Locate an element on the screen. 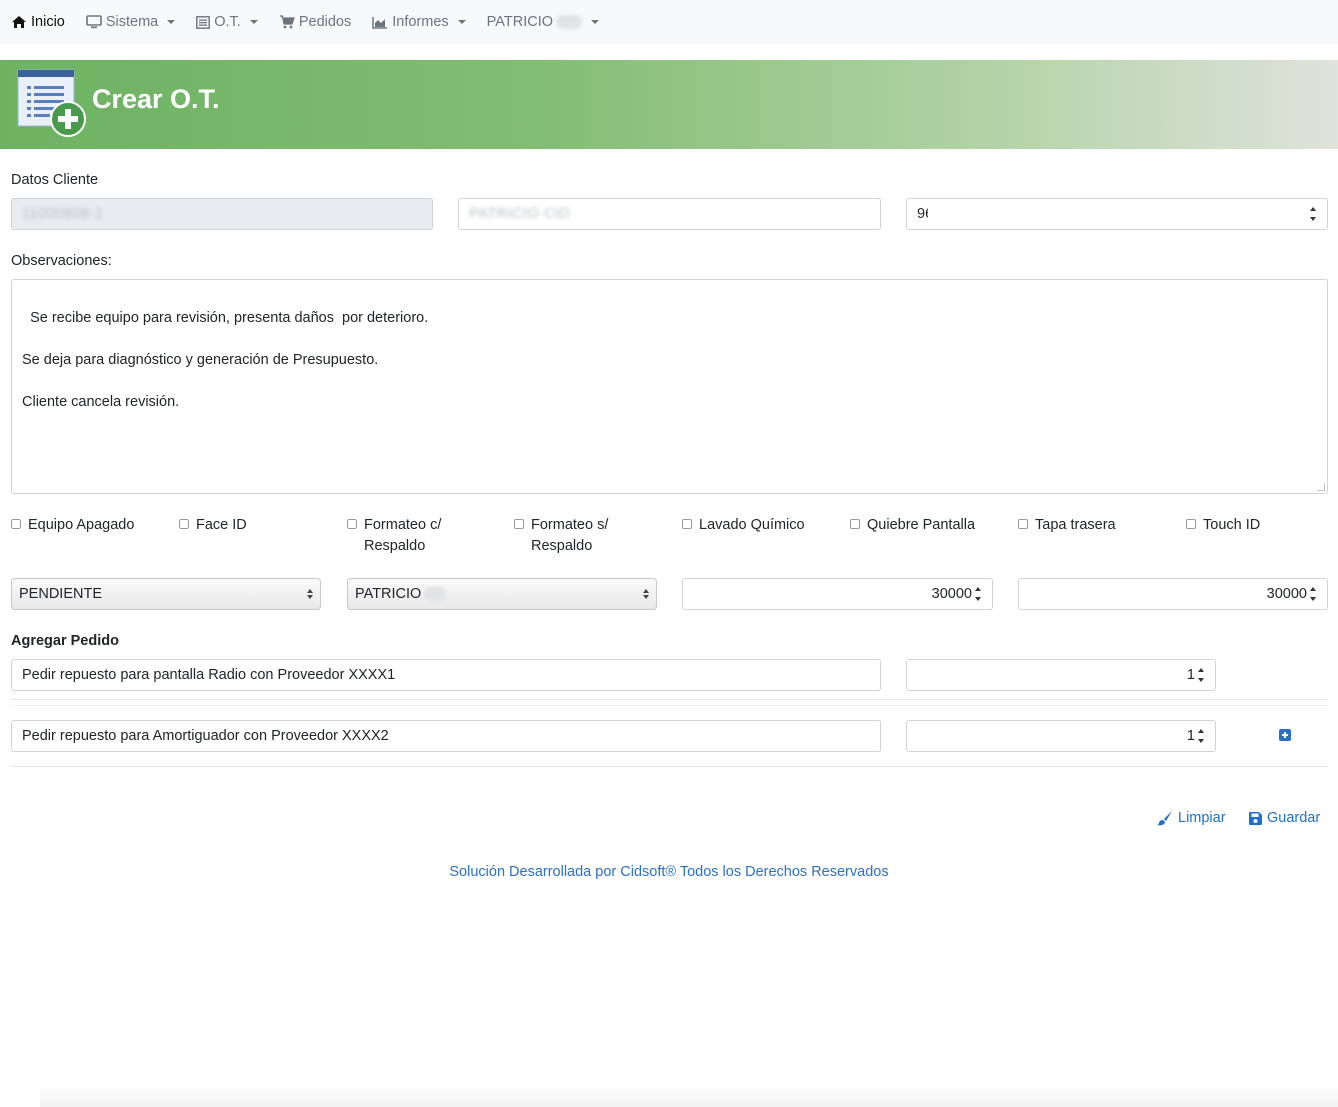 The width and height of the screenshot is (1338, 1107). check-formateo-con-respaldo: Formateo c/ Respaldo is located at coordinates (402, 536).